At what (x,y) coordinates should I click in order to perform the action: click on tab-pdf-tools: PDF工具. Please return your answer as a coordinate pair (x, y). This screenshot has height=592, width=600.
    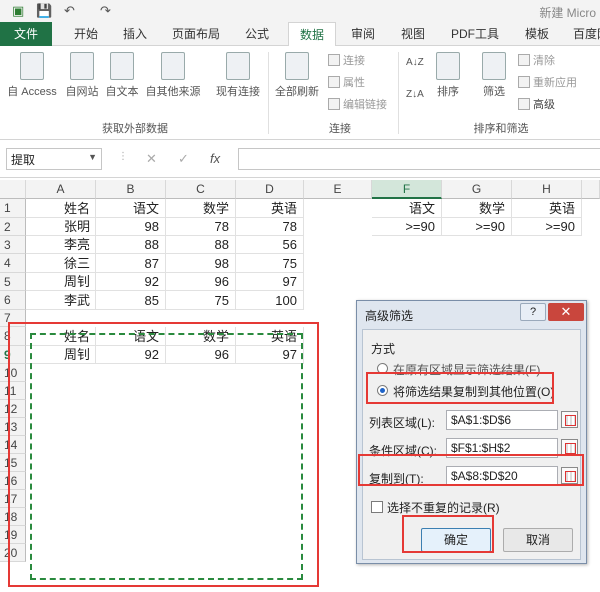
    Looking at the image, I should click on (475, 34).